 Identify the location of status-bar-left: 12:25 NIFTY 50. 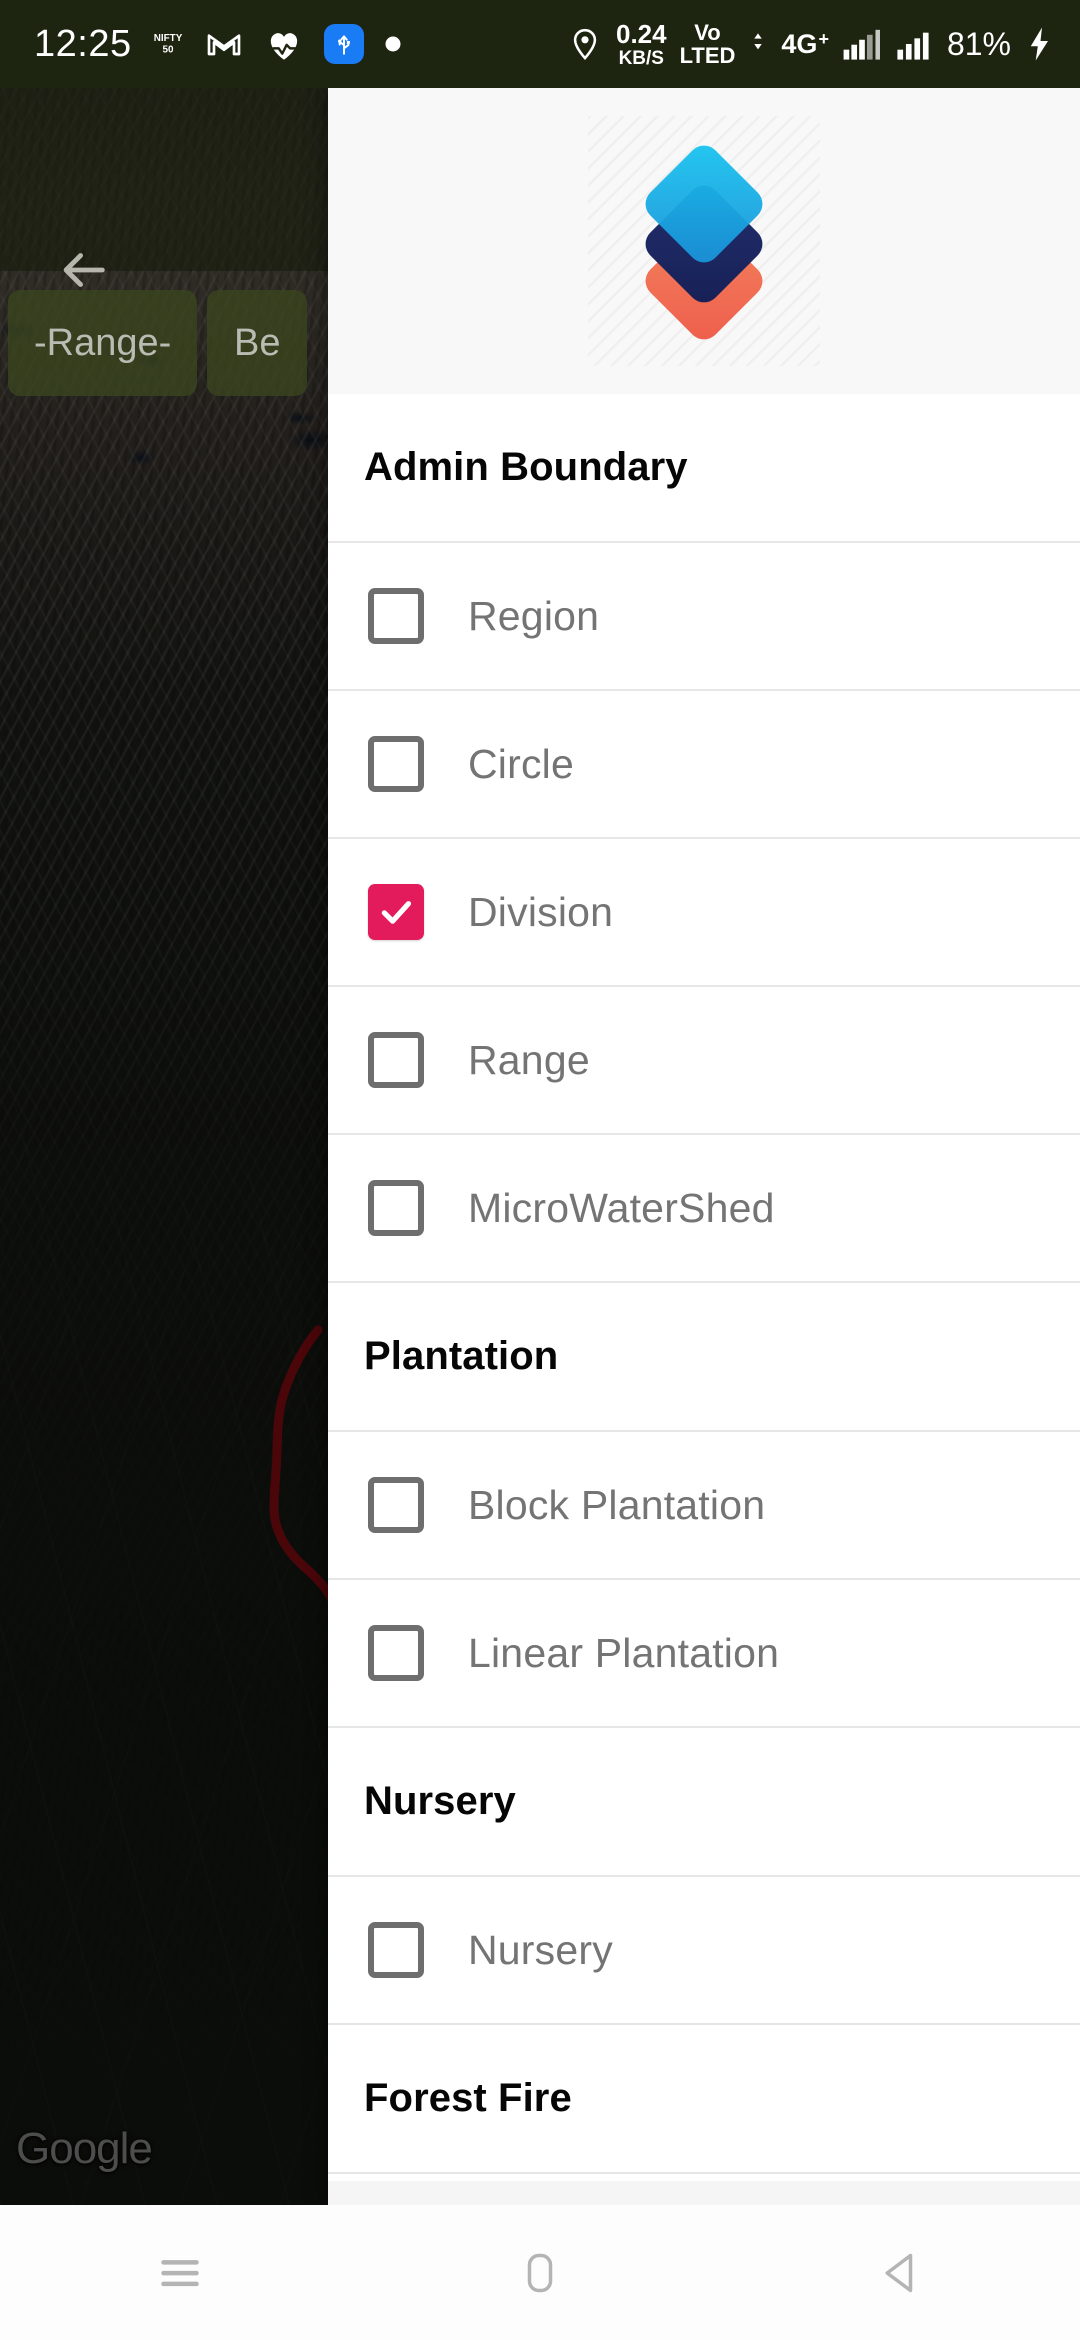
(218, 44).